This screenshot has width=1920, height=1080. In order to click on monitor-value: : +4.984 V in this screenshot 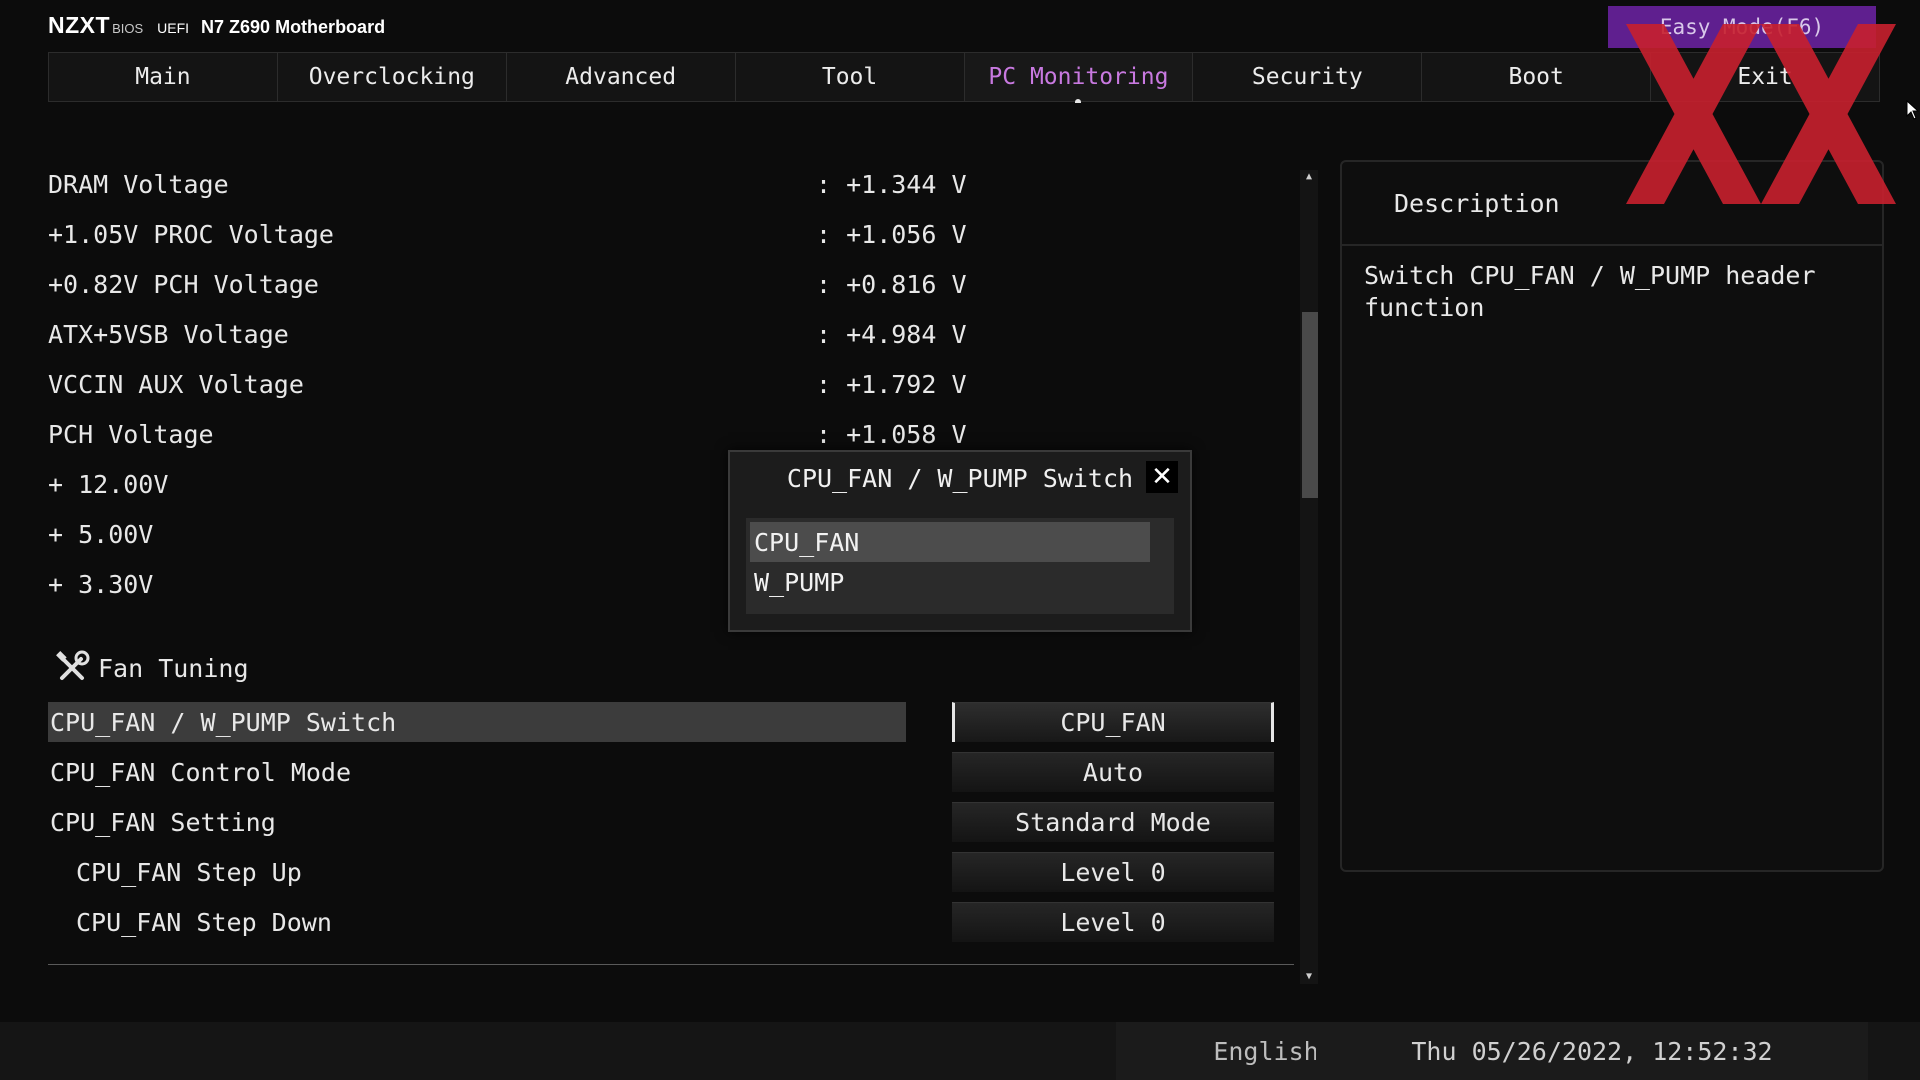, I will do `click(891, 334)`.